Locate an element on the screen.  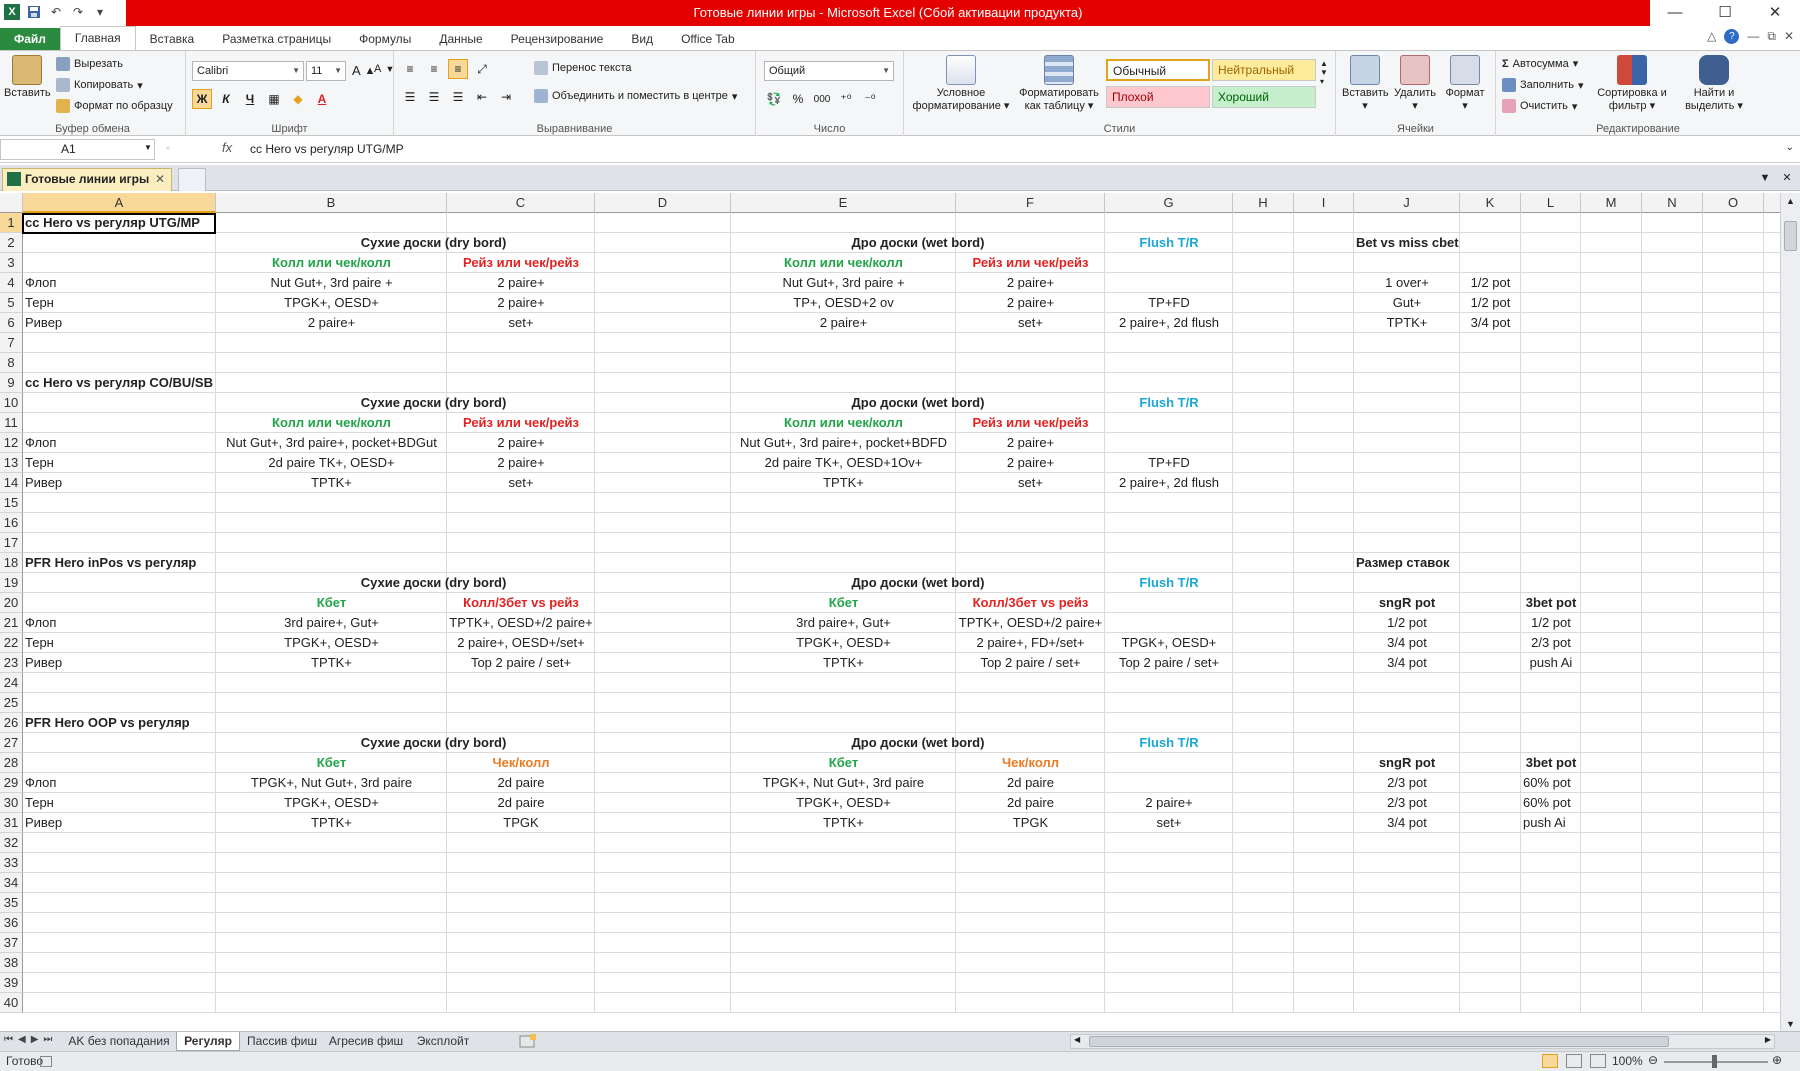
row-header: 25 is located at coordinates (11, 703).